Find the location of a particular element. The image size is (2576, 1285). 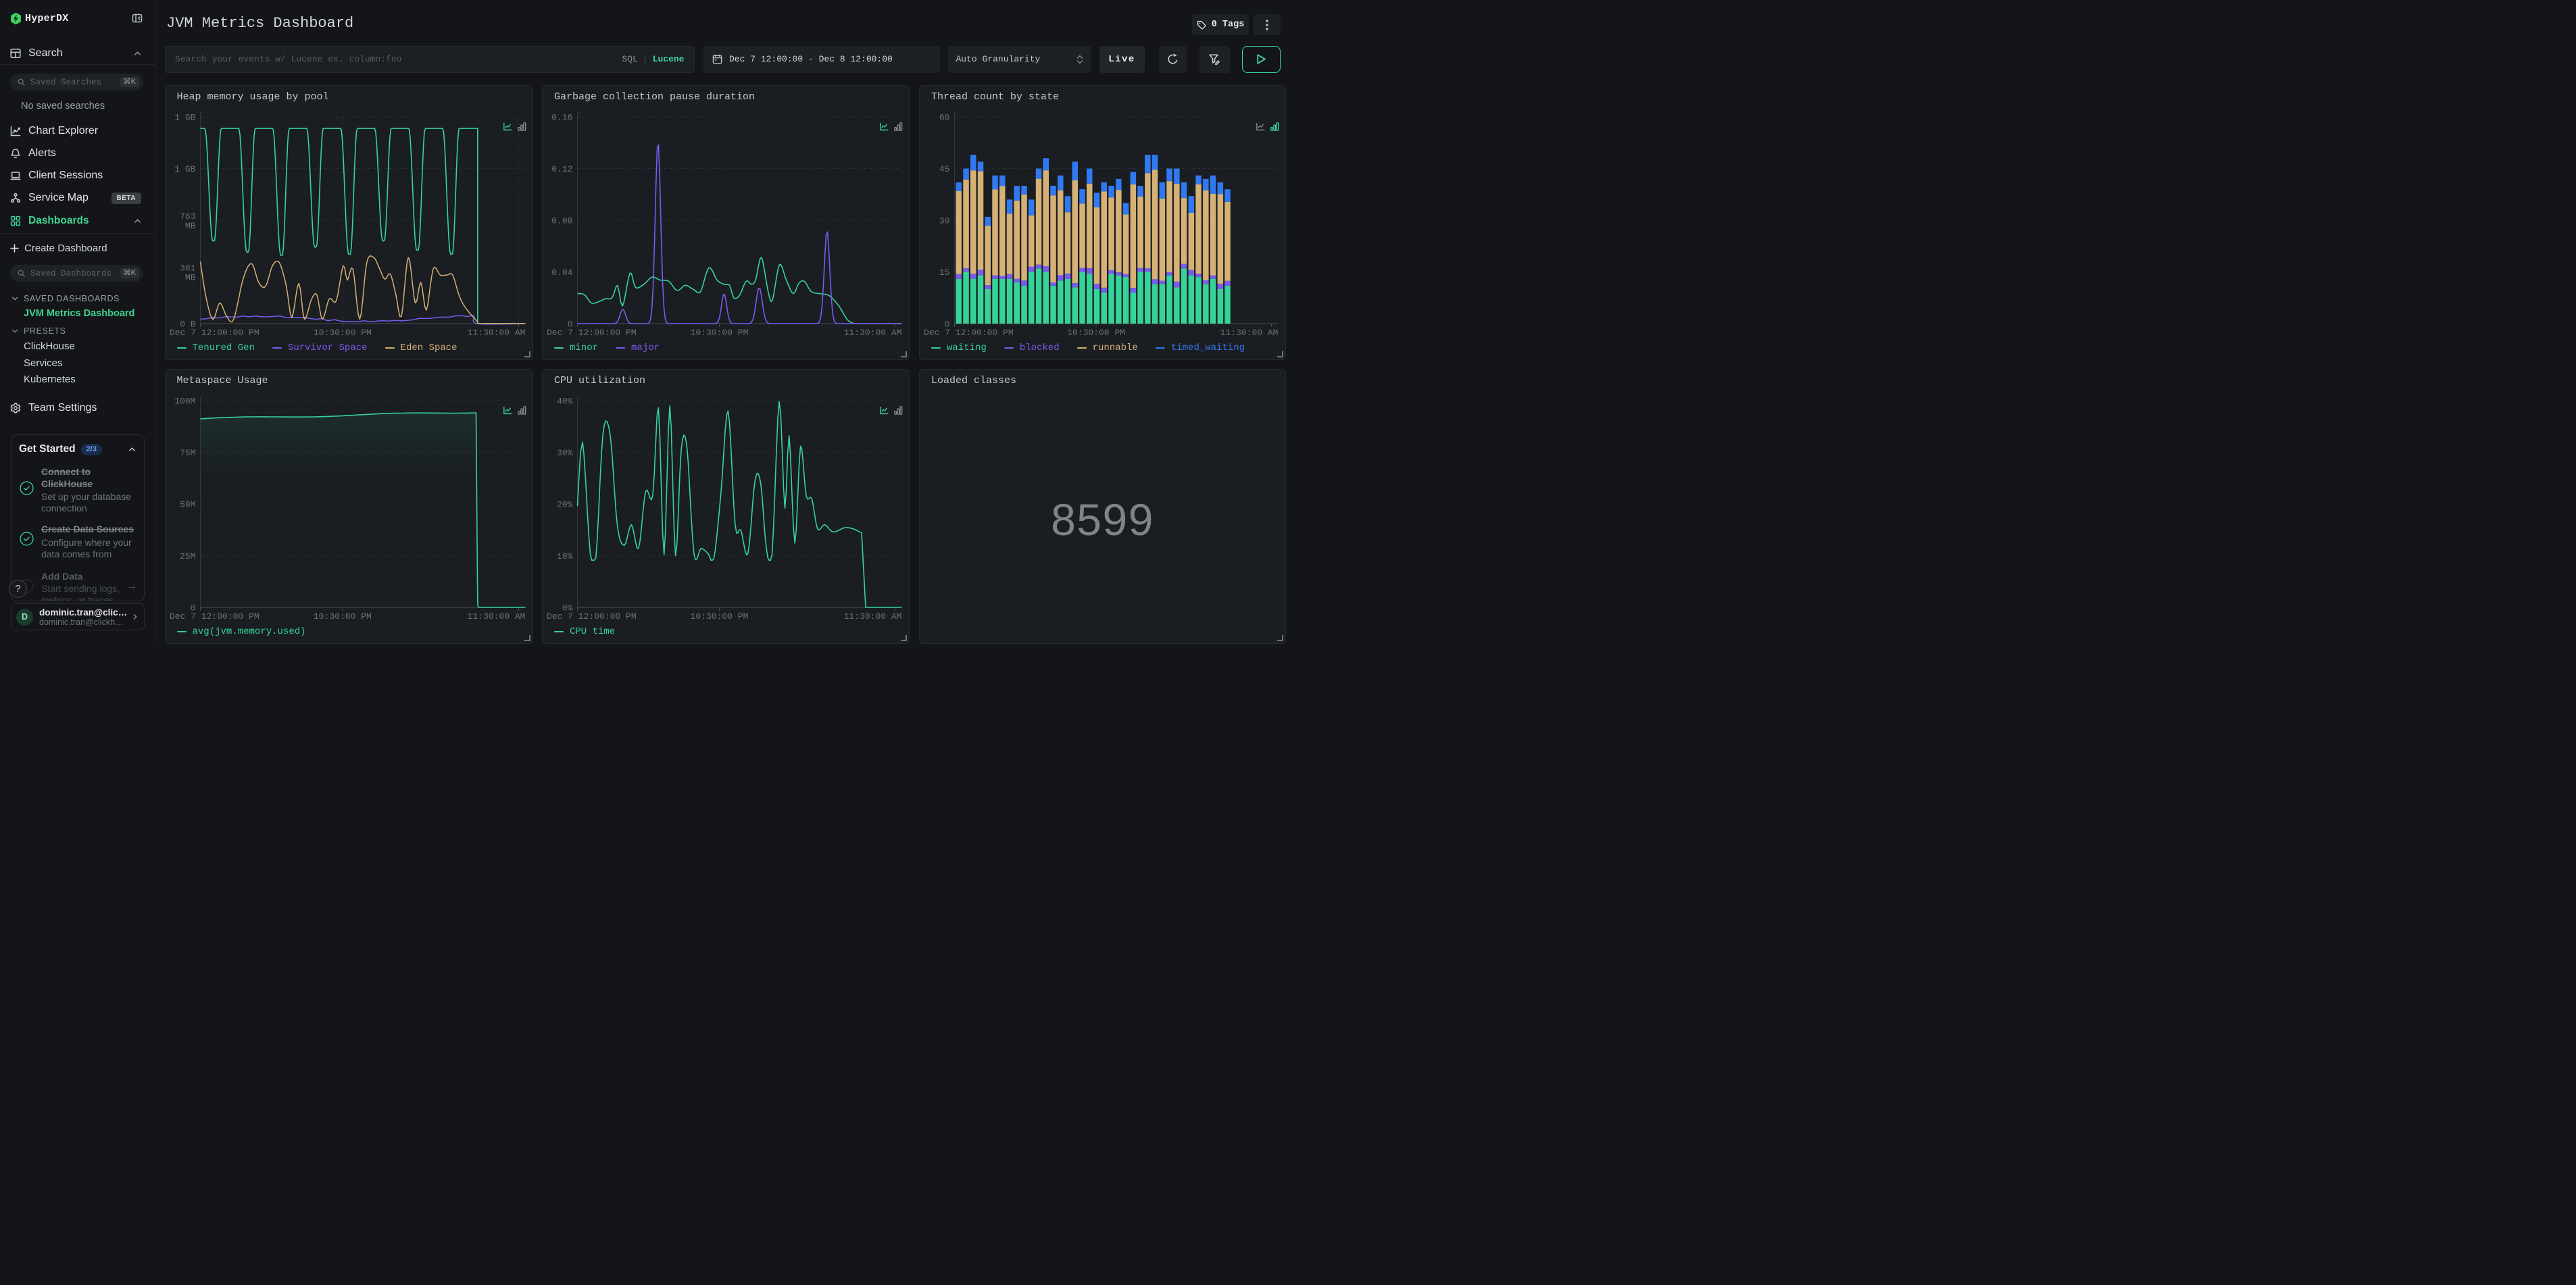

svg-text: 0.08 is located at coordinates (562, 221).